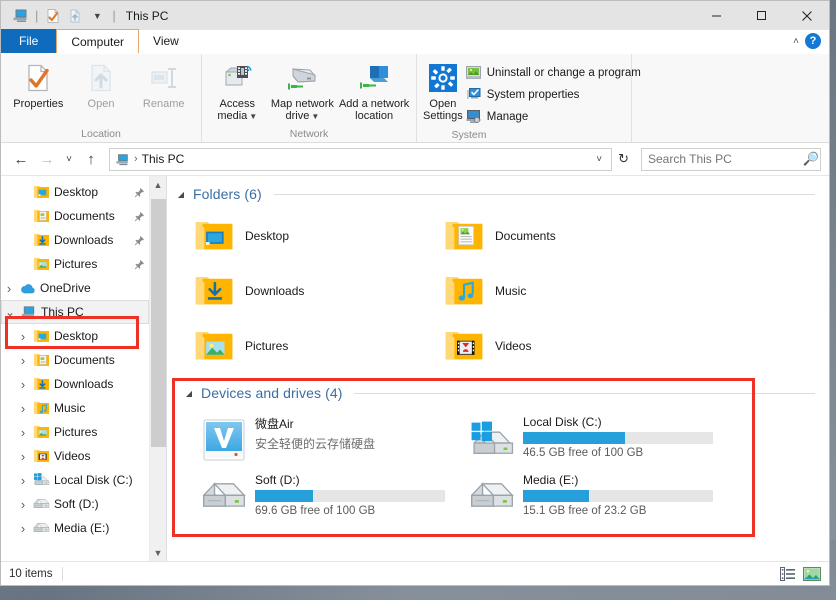  What do you see at coordinates (312, 235) in the screenshot?
I see `folder-tile-desktop: Desktop` at bounding box center [312, 235].